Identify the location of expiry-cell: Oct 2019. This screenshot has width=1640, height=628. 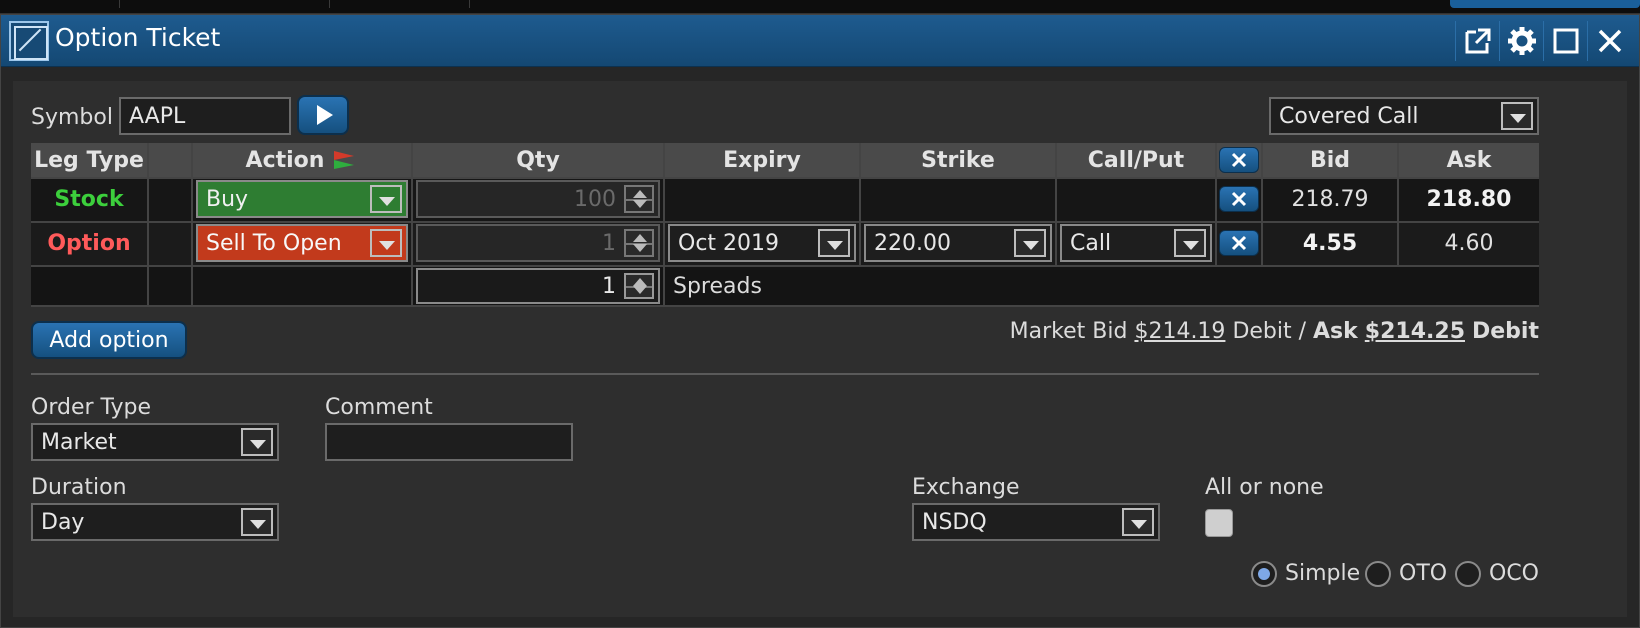
(763, 243).